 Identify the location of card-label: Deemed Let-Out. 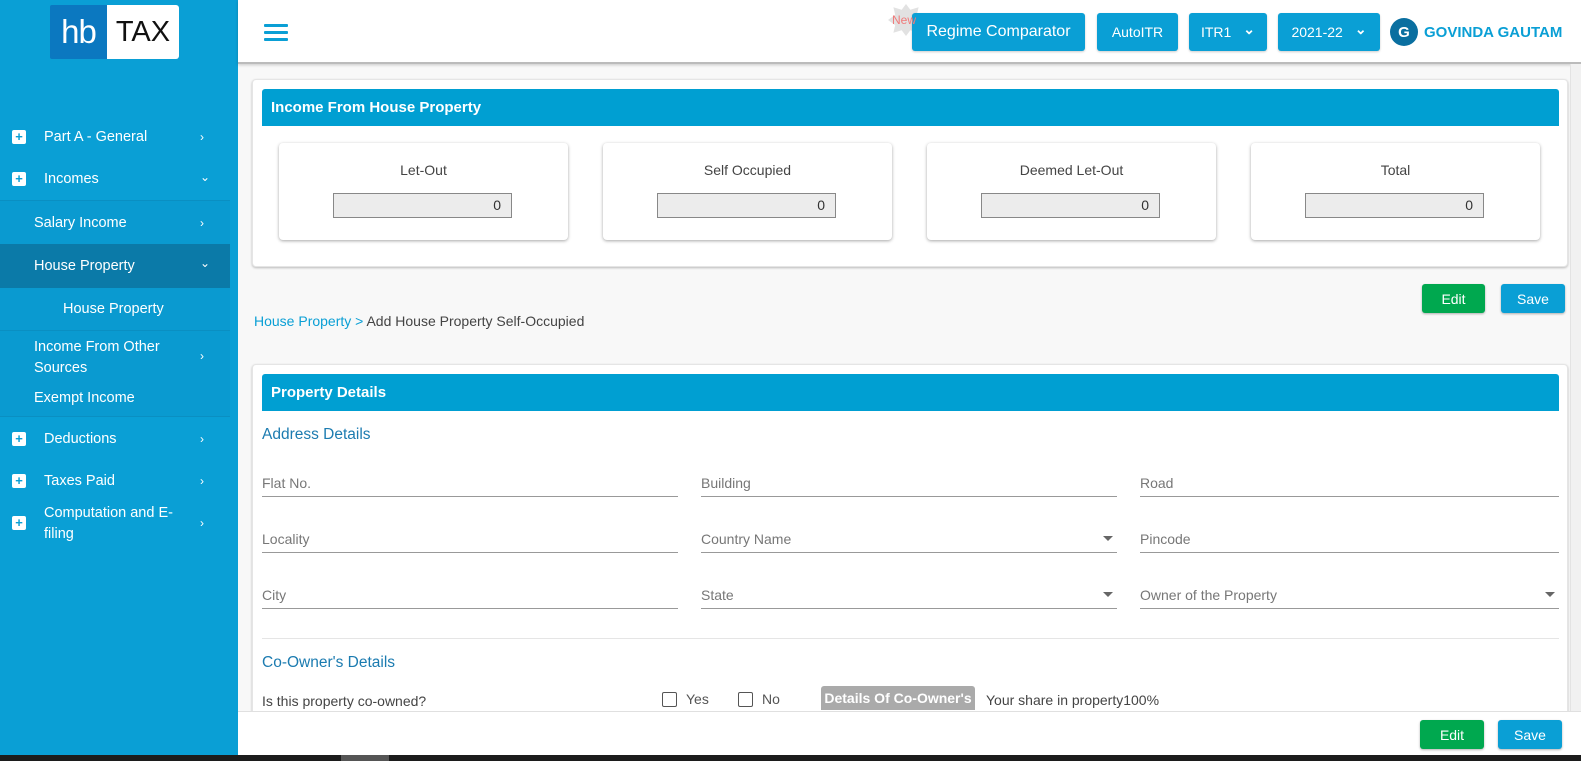
(1071, 170).